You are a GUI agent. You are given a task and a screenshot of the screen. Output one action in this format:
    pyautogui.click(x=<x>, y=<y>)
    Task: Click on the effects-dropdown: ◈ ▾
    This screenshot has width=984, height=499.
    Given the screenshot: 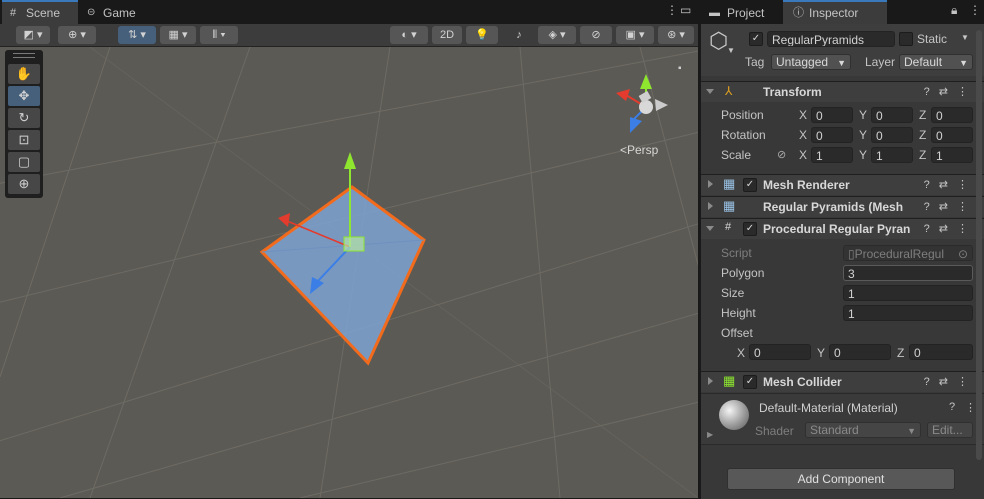 What is the action you would take?
    pyautogui.click(x=557, y=35)
    